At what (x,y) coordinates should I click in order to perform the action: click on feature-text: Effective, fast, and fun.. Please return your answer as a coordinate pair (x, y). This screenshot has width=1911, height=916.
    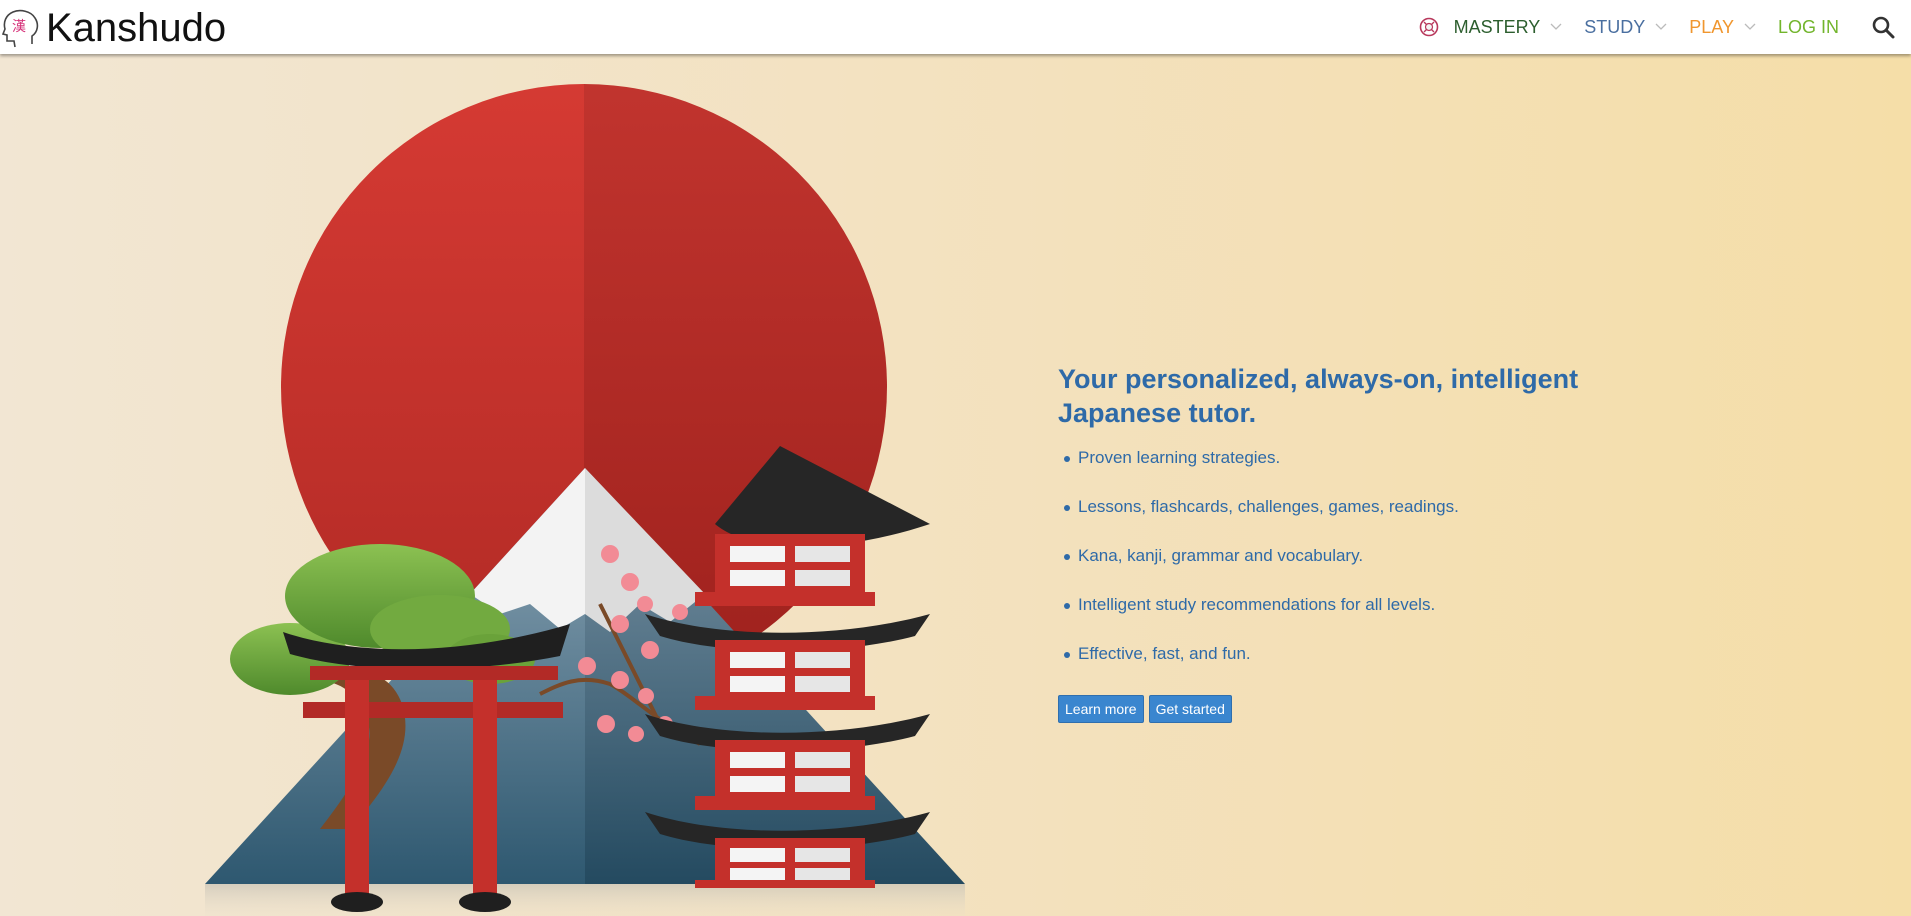
    Looking at the image, I should click on (1164, 653).